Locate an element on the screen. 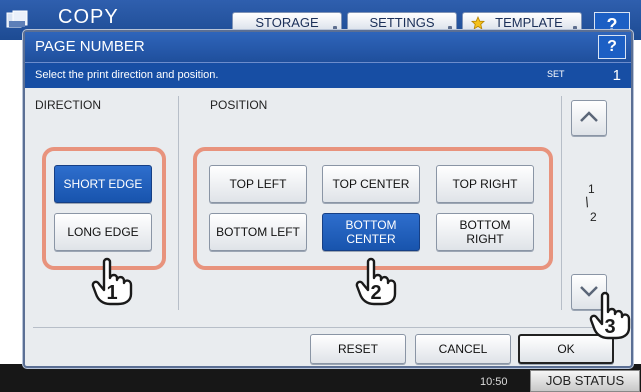 The height and width of the screenshot is (392, 641). bottom-left-button: BOTTOM LEFT is located at coordinates (258, 232).